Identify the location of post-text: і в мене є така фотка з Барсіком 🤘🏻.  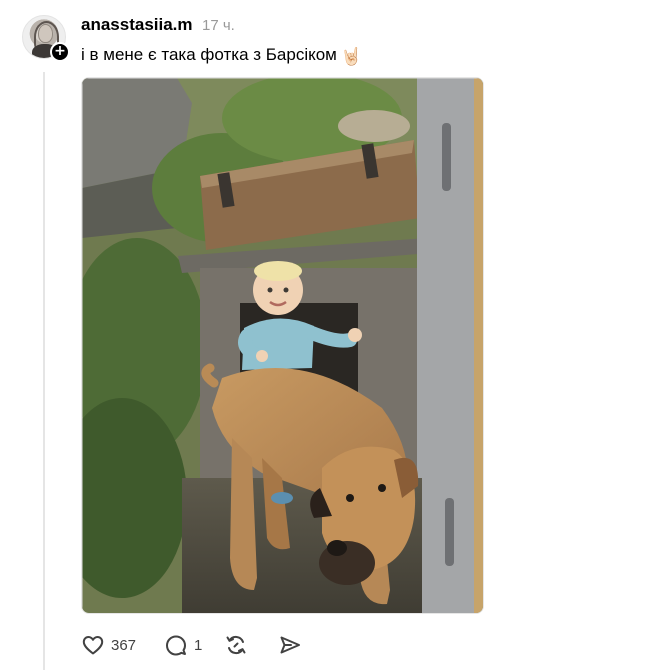
(221, 56).